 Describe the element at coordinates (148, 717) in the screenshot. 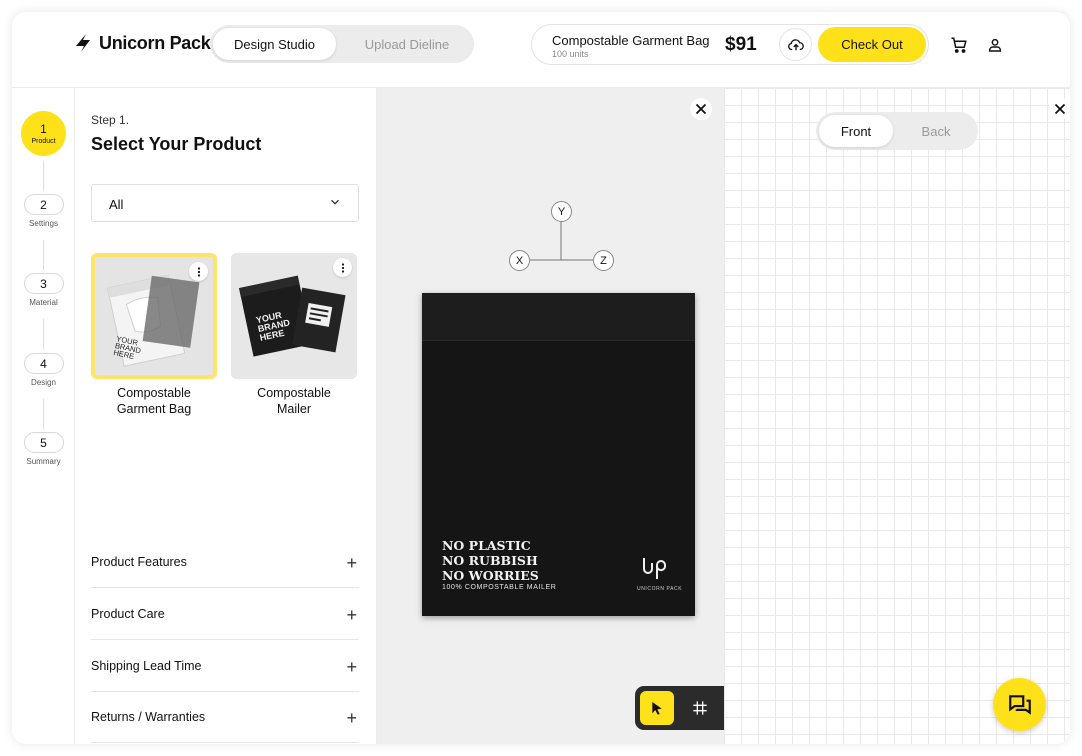

I see `accordion-label: Returns / Warranties` at that location.